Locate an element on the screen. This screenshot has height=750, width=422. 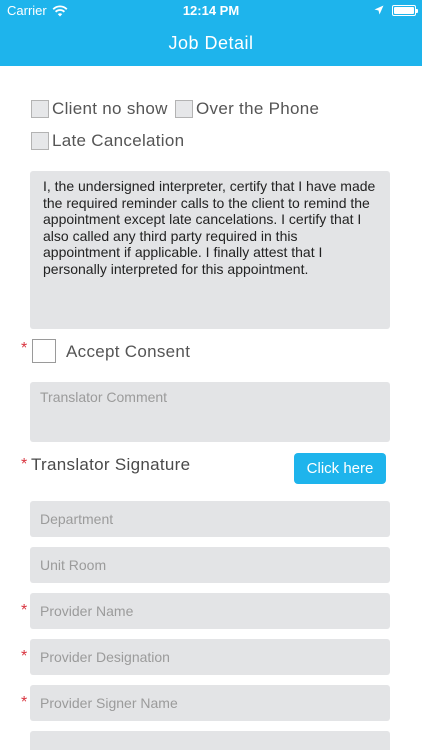
department-input: Department is located at coordinates (210, 519).